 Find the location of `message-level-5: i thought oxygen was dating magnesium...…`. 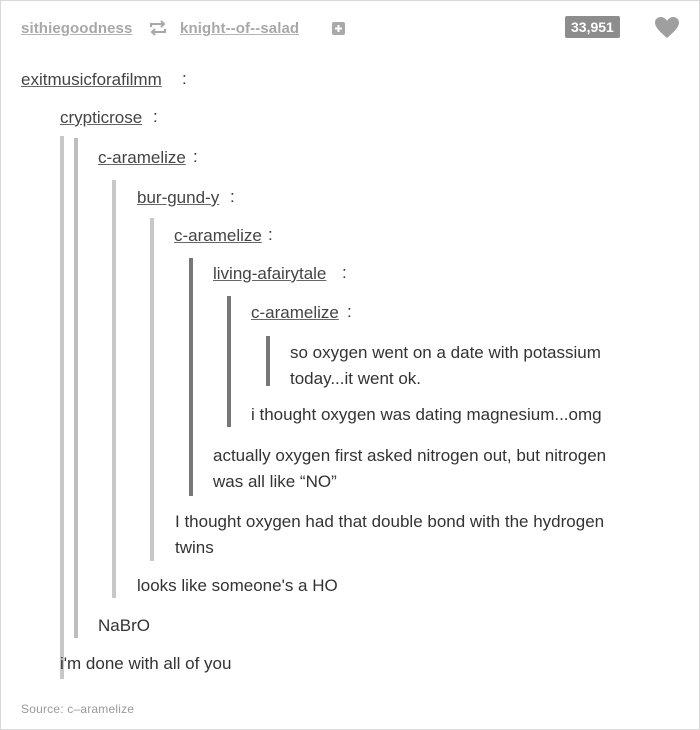

message-level-5: i thought oxygen was dating magnesium...… is located at coordinates (426, 414).